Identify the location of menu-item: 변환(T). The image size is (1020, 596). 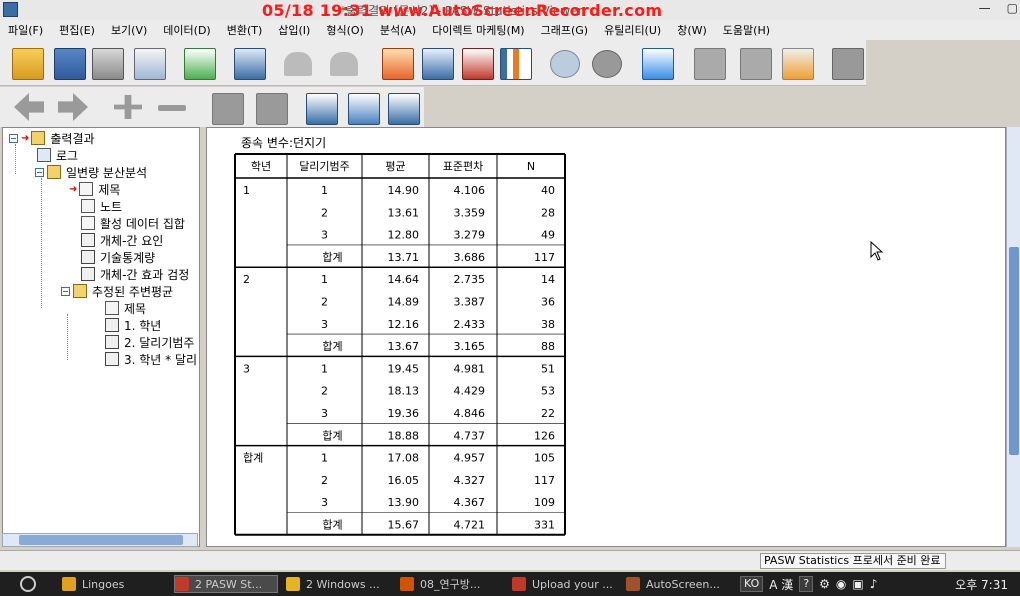
(245, 30).